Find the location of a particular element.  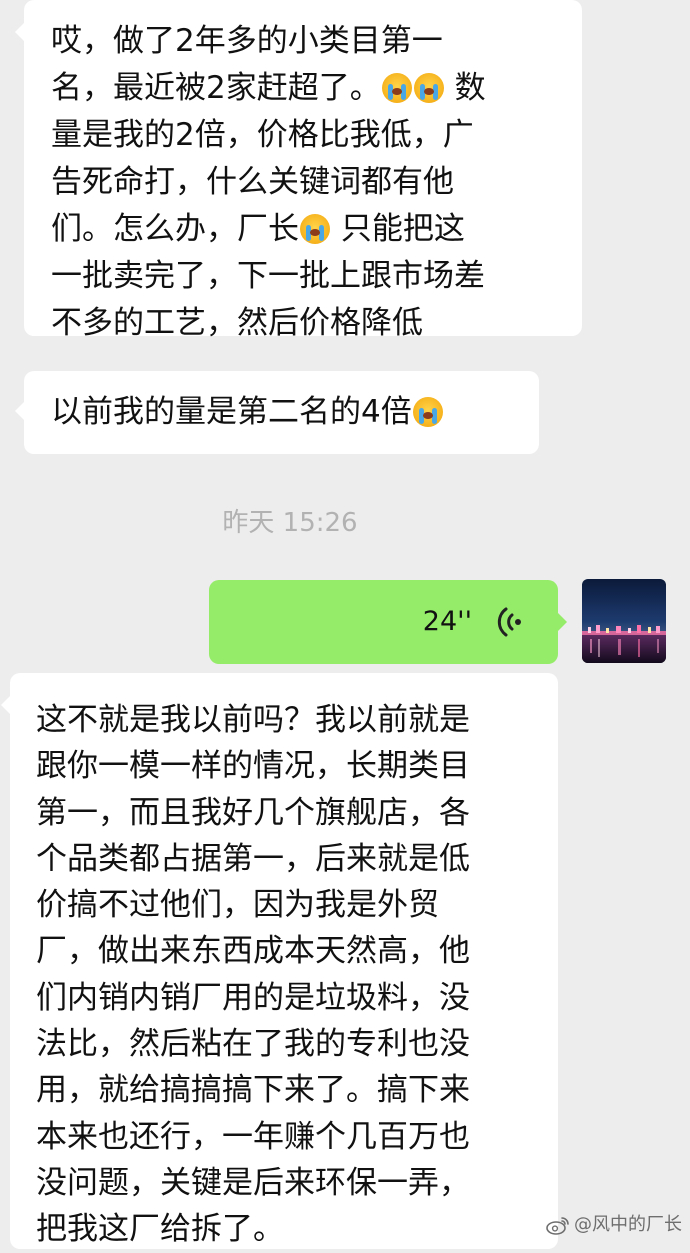

weibo-icon is located at coordinates (557, 1226).